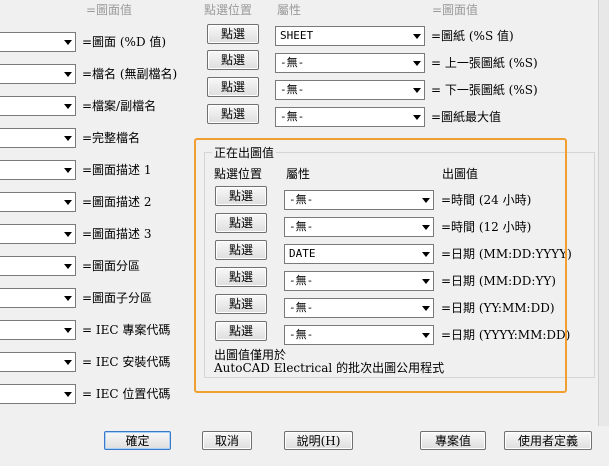 The image size is (609, 466). I want to click on prev-sheet-attr-value: -無-, so click(292, 62).